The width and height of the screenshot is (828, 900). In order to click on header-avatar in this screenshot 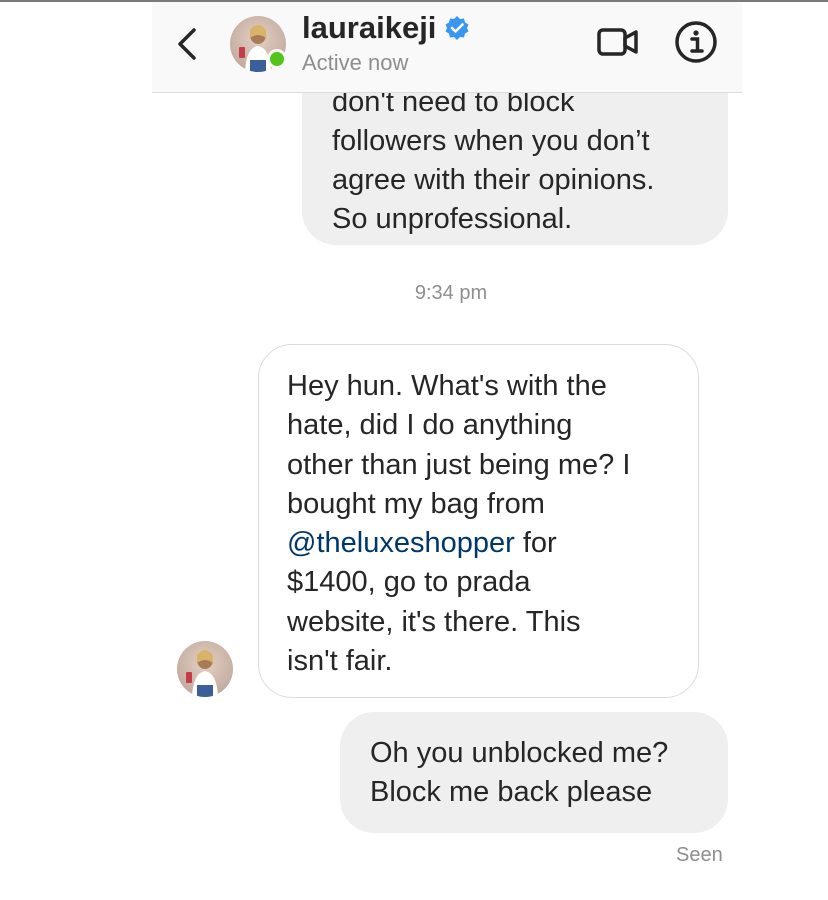, I will do `click(258, 44)`.